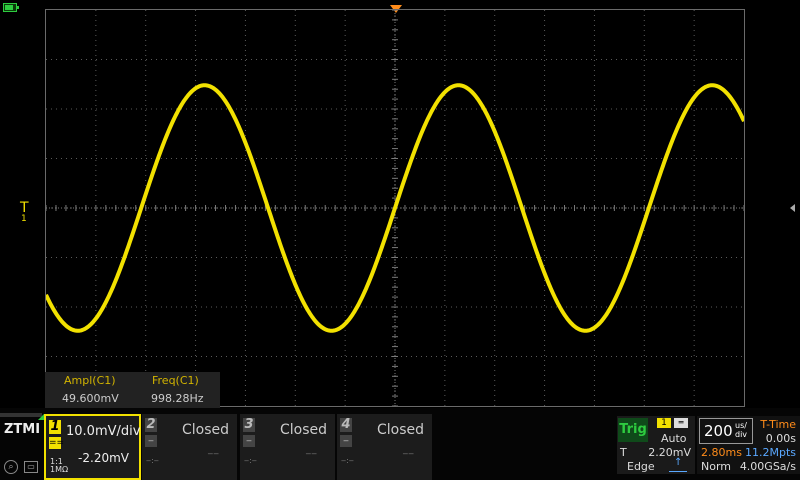 This screenshot has height=480, width=800. Describe the element at coordinates (151, 441) in the screenshot. I see `channel-2-coupling: ‒` at that location.